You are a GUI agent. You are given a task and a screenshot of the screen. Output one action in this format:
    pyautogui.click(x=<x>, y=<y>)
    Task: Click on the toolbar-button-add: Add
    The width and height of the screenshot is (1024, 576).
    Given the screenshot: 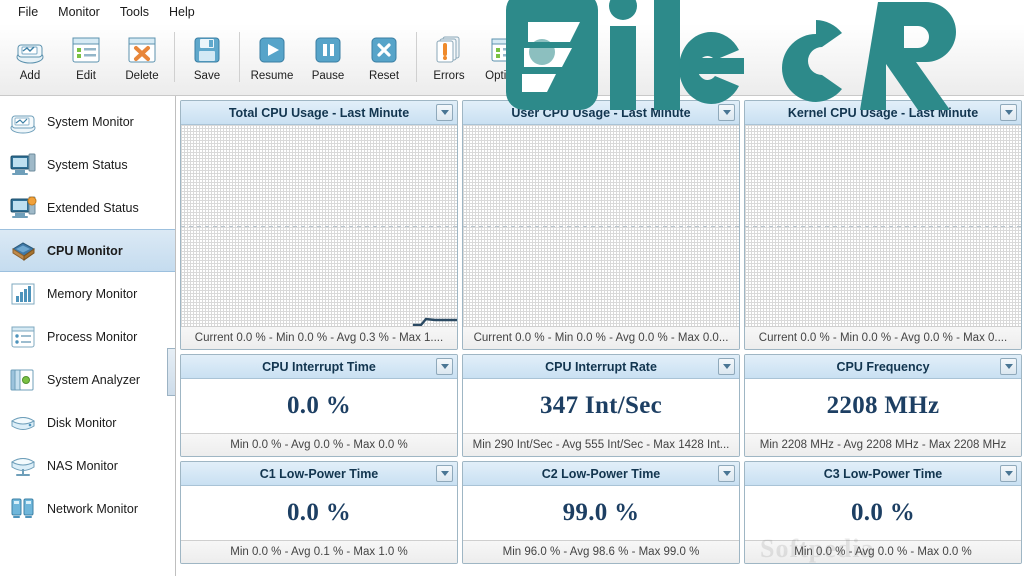 What is the action you would take?
    pyautogui.click(x=30, y=60)
    